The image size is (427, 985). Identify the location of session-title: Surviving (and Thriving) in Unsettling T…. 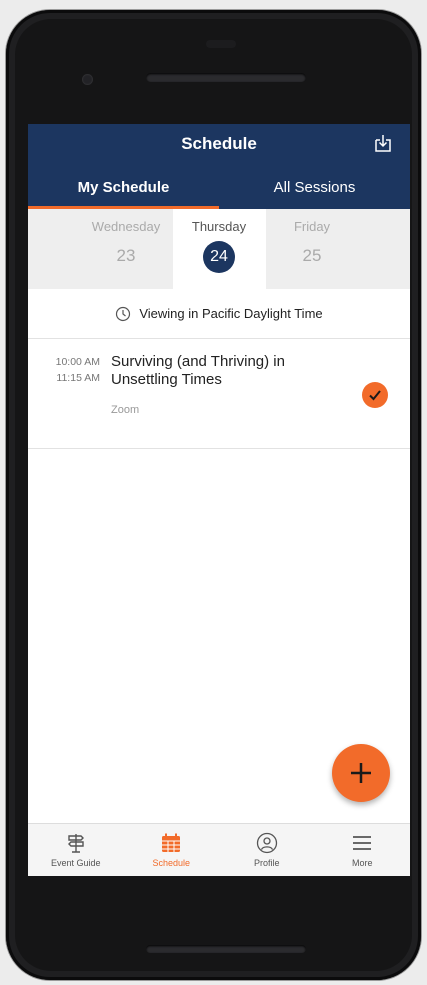
(198, 370).